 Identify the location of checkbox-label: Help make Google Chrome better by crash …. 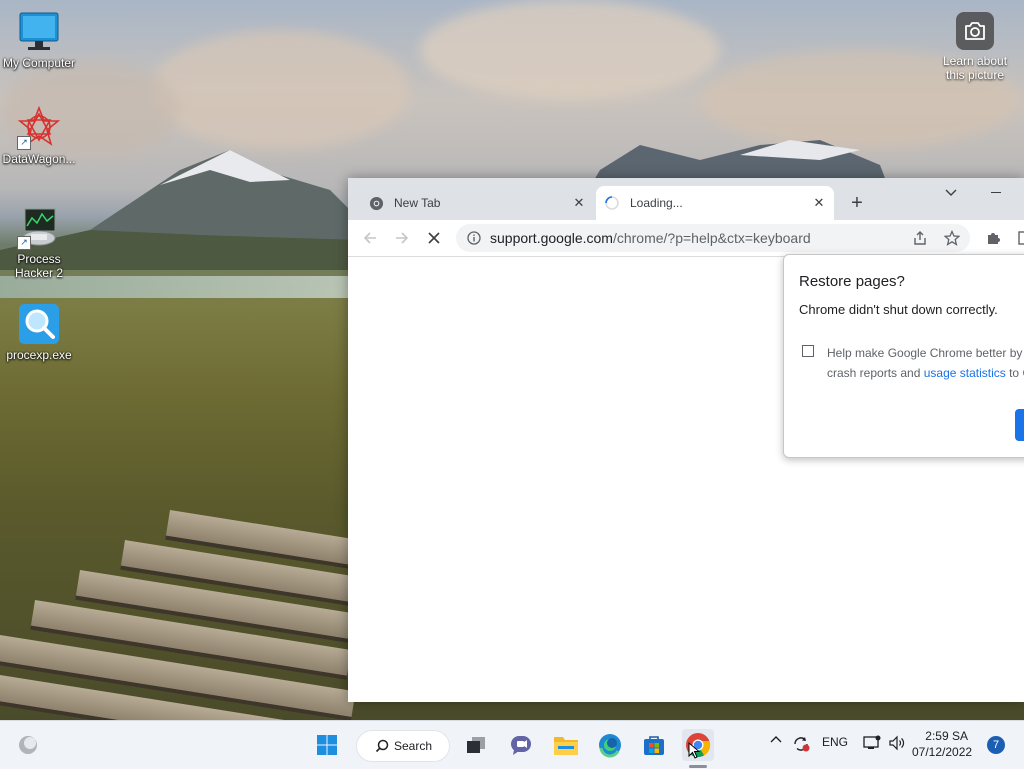
(925, 363).